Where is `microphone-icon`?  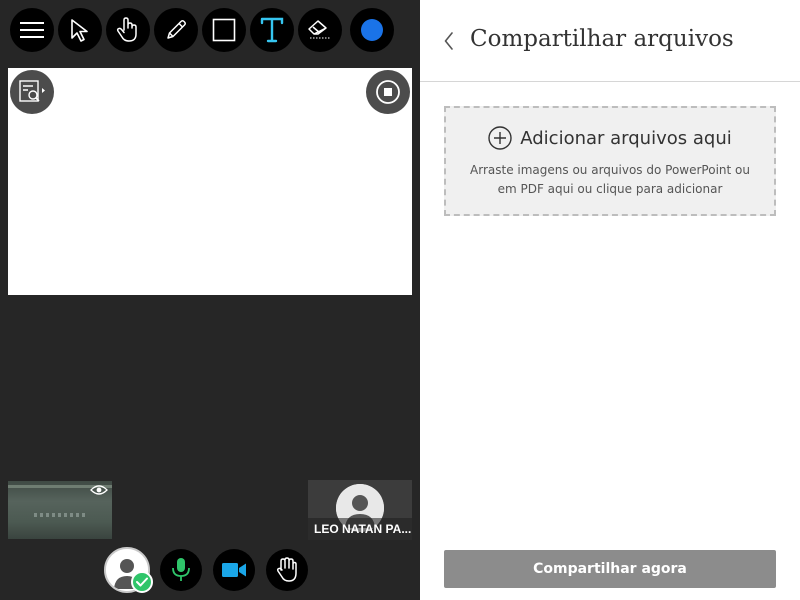
microphone-icon is located at coordinates (181, 569).